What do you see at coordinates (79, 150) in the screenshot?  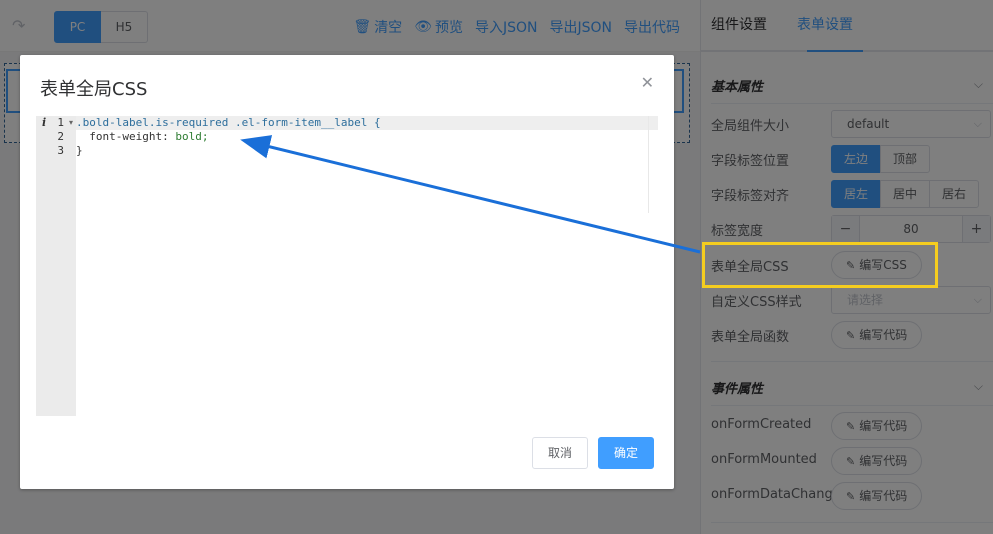 I see `code-line: }` at bounding box center [79, 150].